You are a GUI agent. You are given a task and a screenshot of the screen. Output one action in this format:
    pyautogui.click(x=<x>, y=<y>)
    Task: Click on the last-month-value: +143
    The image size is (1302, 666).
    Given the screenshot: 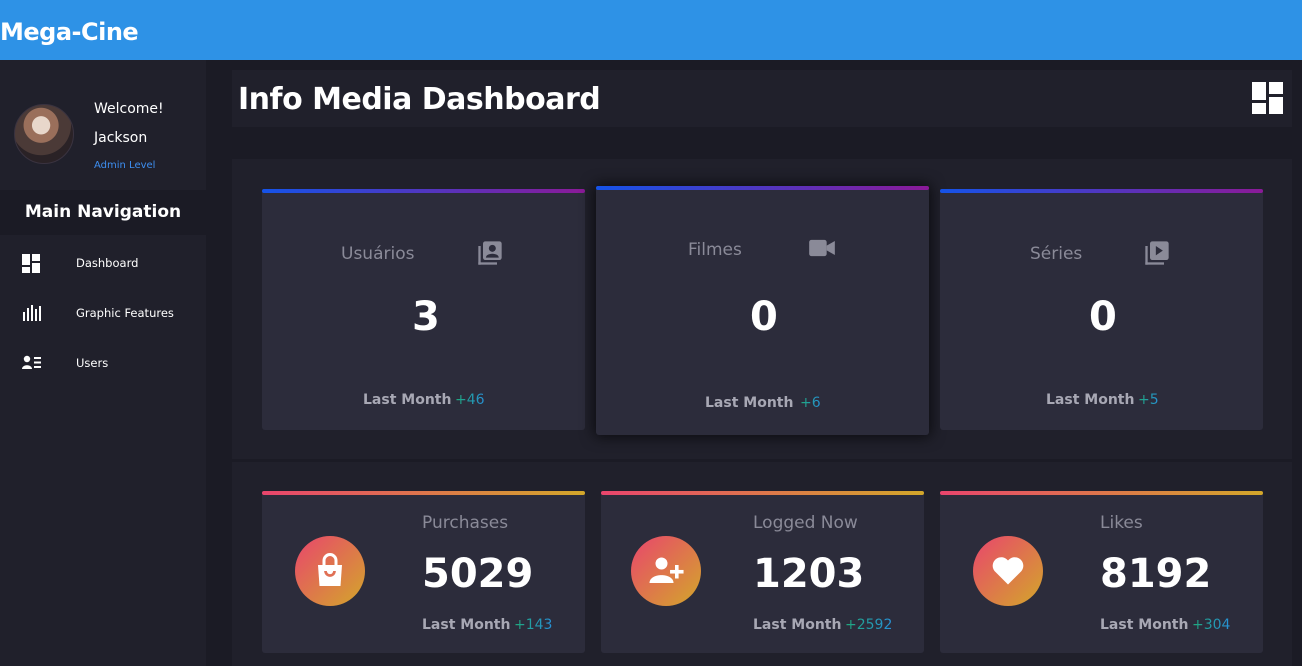 What is the action you would take?
    pyautogui.click(x=533, y=625)
    